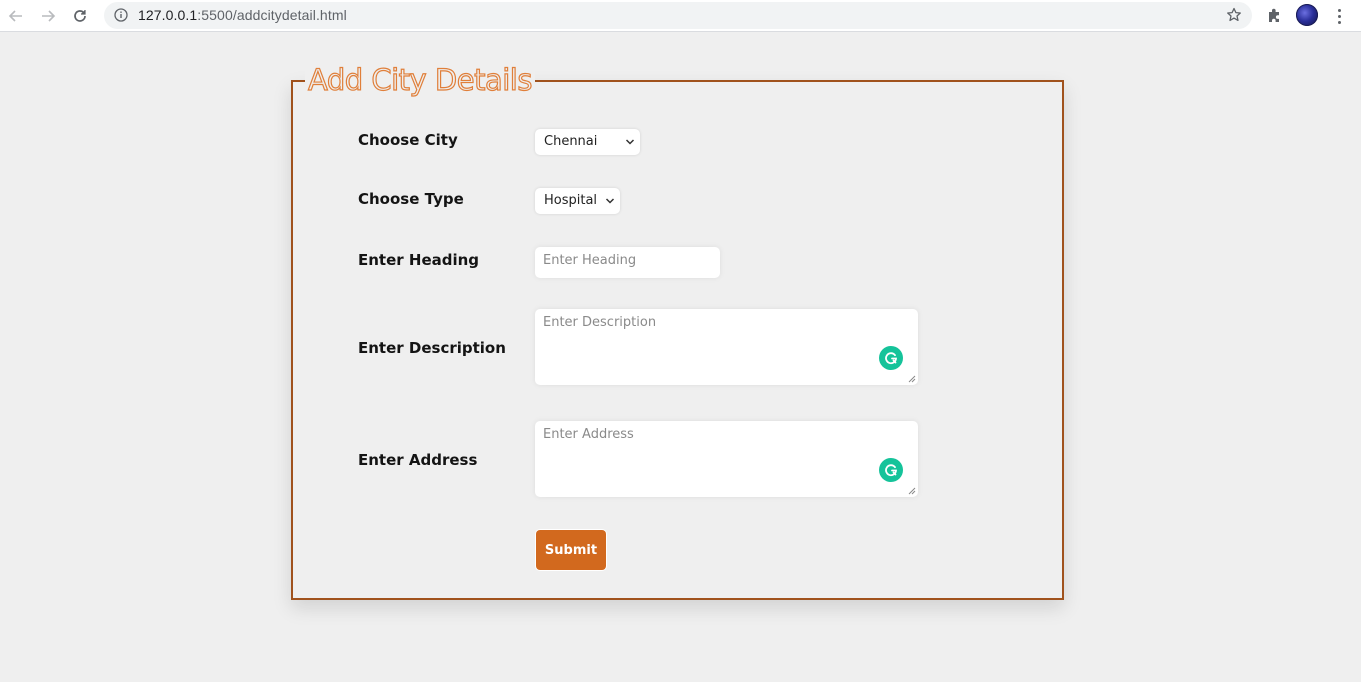  What do you see at coordinates (48, 16) in the screenshot?
I see `forward-arrow-icon` at bounding box center [48, 16].